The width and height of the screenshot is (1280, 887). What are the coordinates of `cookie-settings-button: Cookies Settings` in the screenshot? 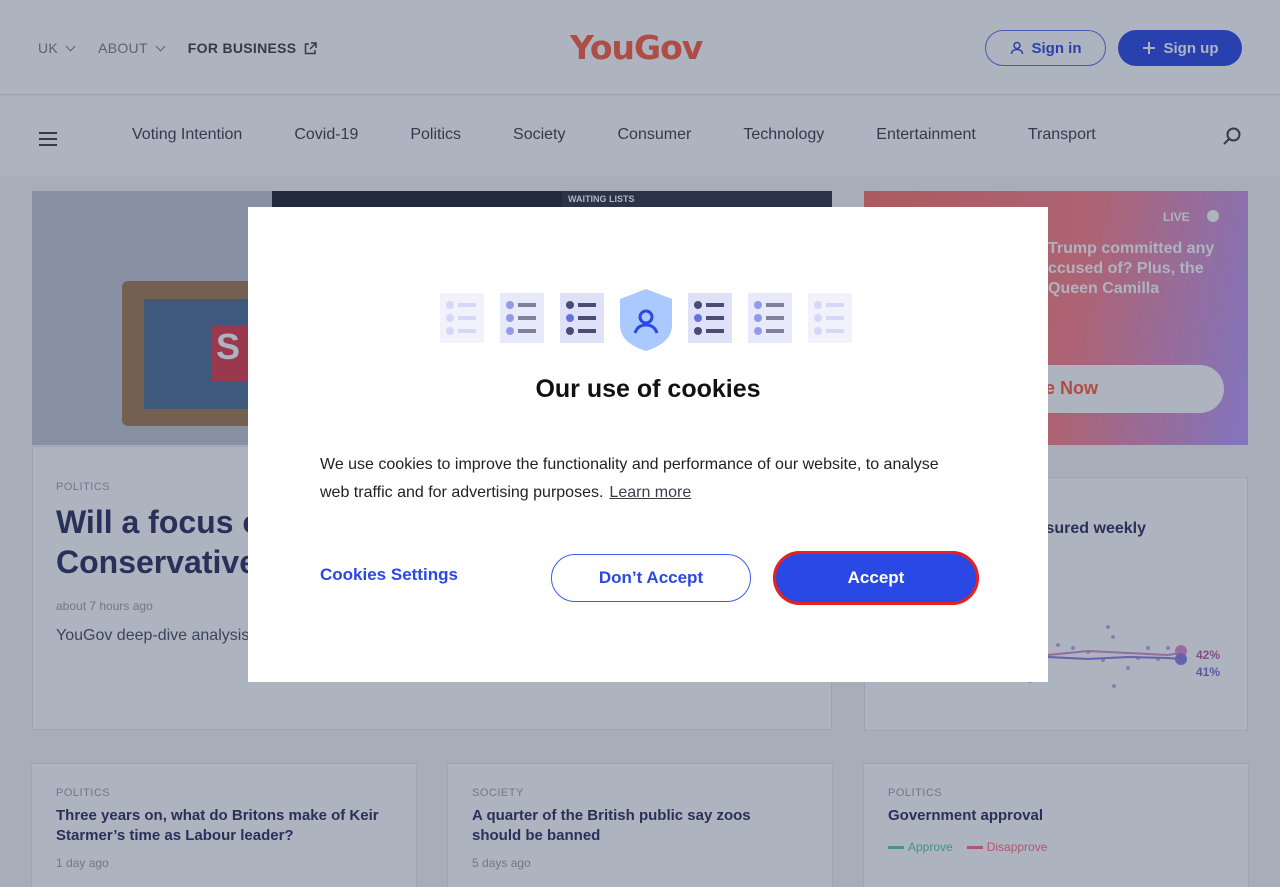 It's located at (389, 575).